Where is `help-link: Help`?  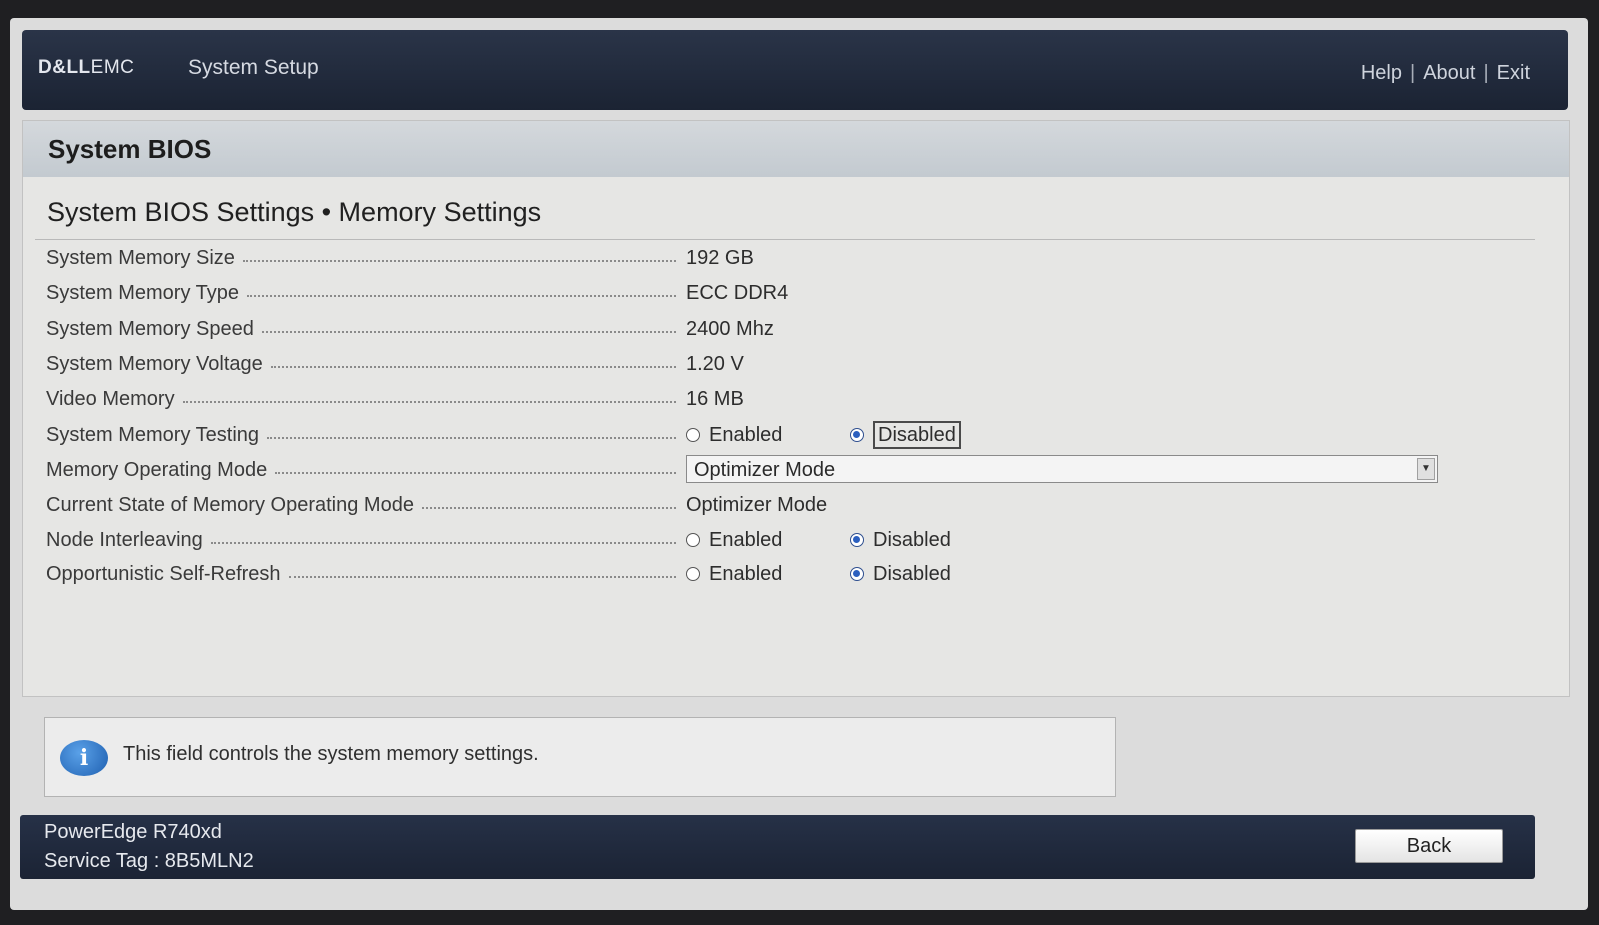
help-link: Help is located at coordinates (1381, 73).